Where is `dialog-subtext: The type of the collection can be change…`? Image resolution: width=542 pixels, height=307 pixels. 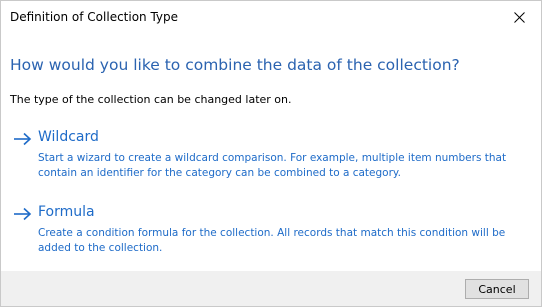 dialog-subtext: The type of the collection can be change… is located at coordinates (151, 99).